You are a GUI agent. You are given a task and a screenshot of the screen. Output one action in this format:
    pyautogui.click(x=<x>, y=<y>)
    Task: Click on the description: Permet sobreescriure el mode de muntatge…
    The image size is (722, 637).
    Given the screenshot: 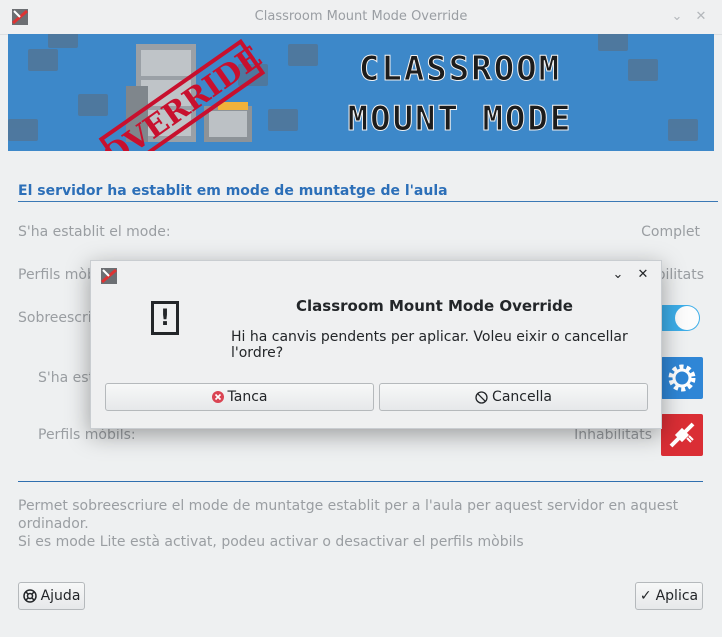 What is the action you would take?
    pyautogui.click(x=368, y=524)
    